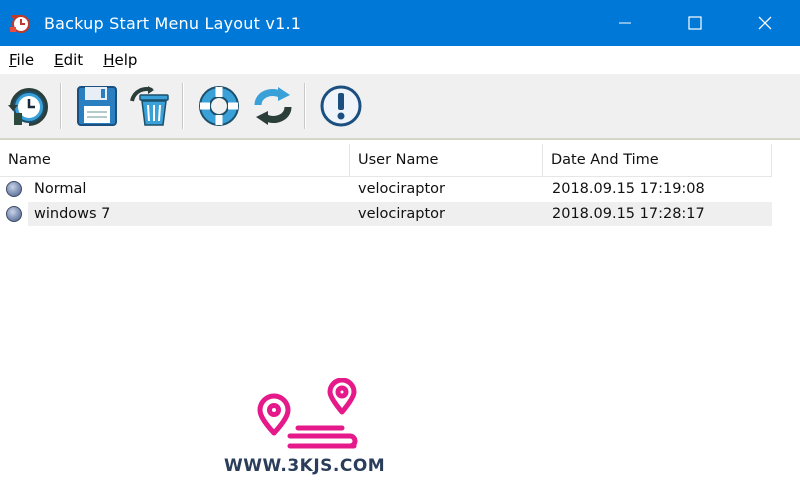  I want to click on restore-button, so click(219, 106).